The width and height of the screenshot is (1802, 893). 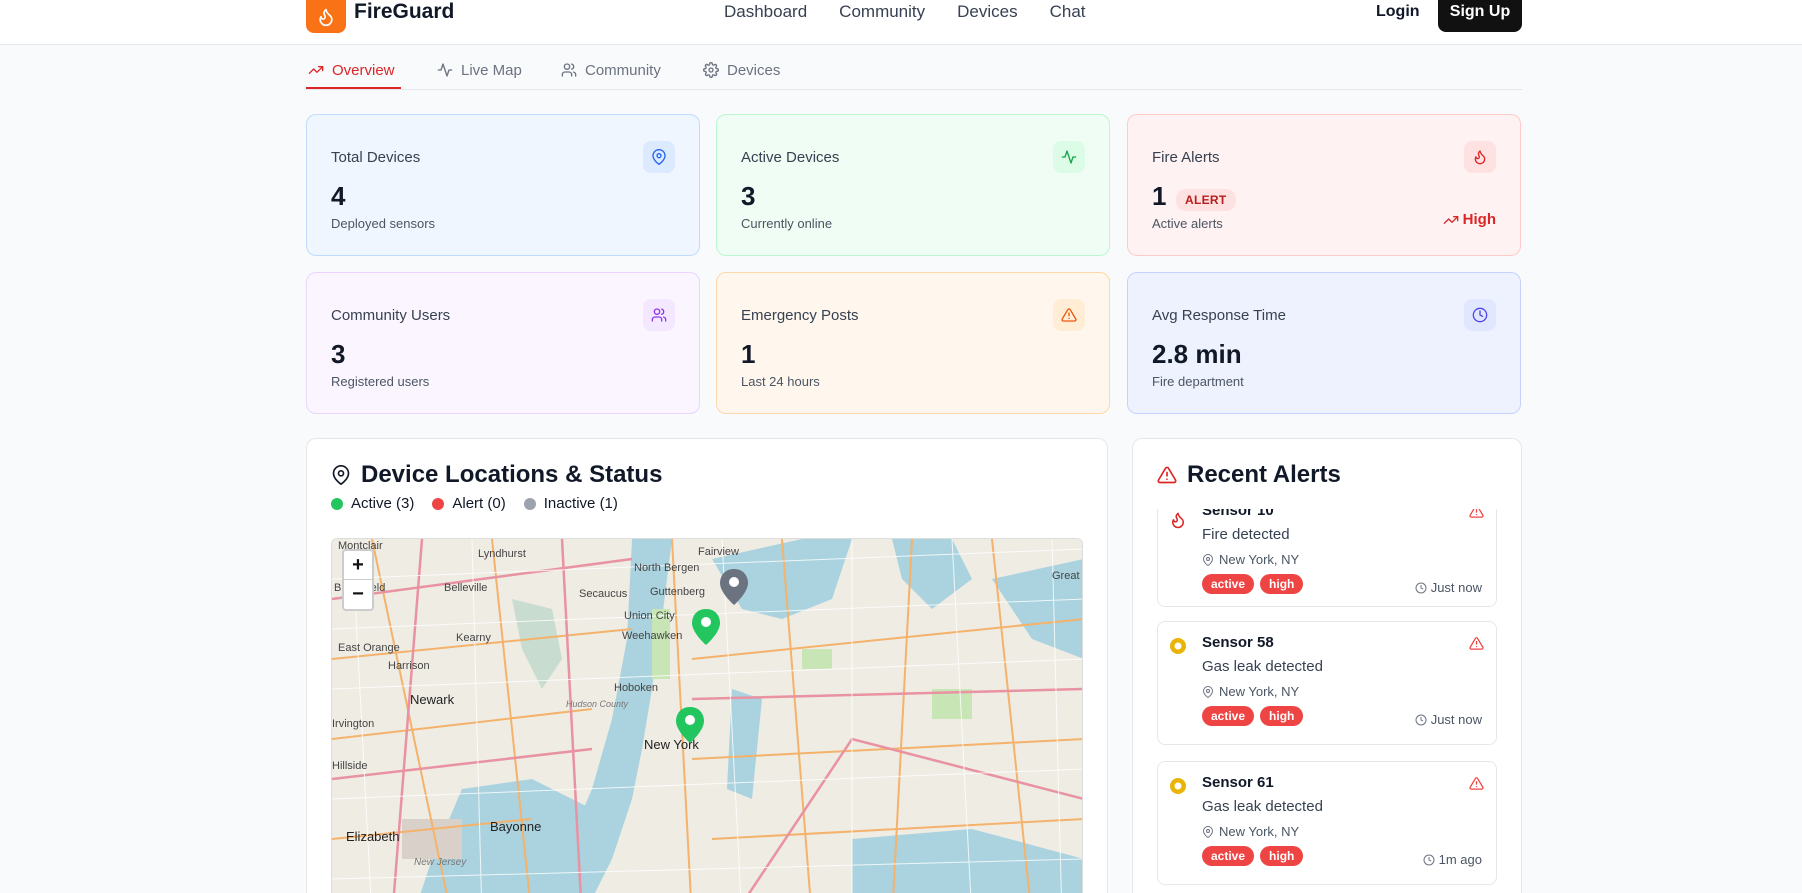 What do you see at coordinates (611, 70) in the screenshot?
I see `tab-community: Community` at bounding box center [611, 70].